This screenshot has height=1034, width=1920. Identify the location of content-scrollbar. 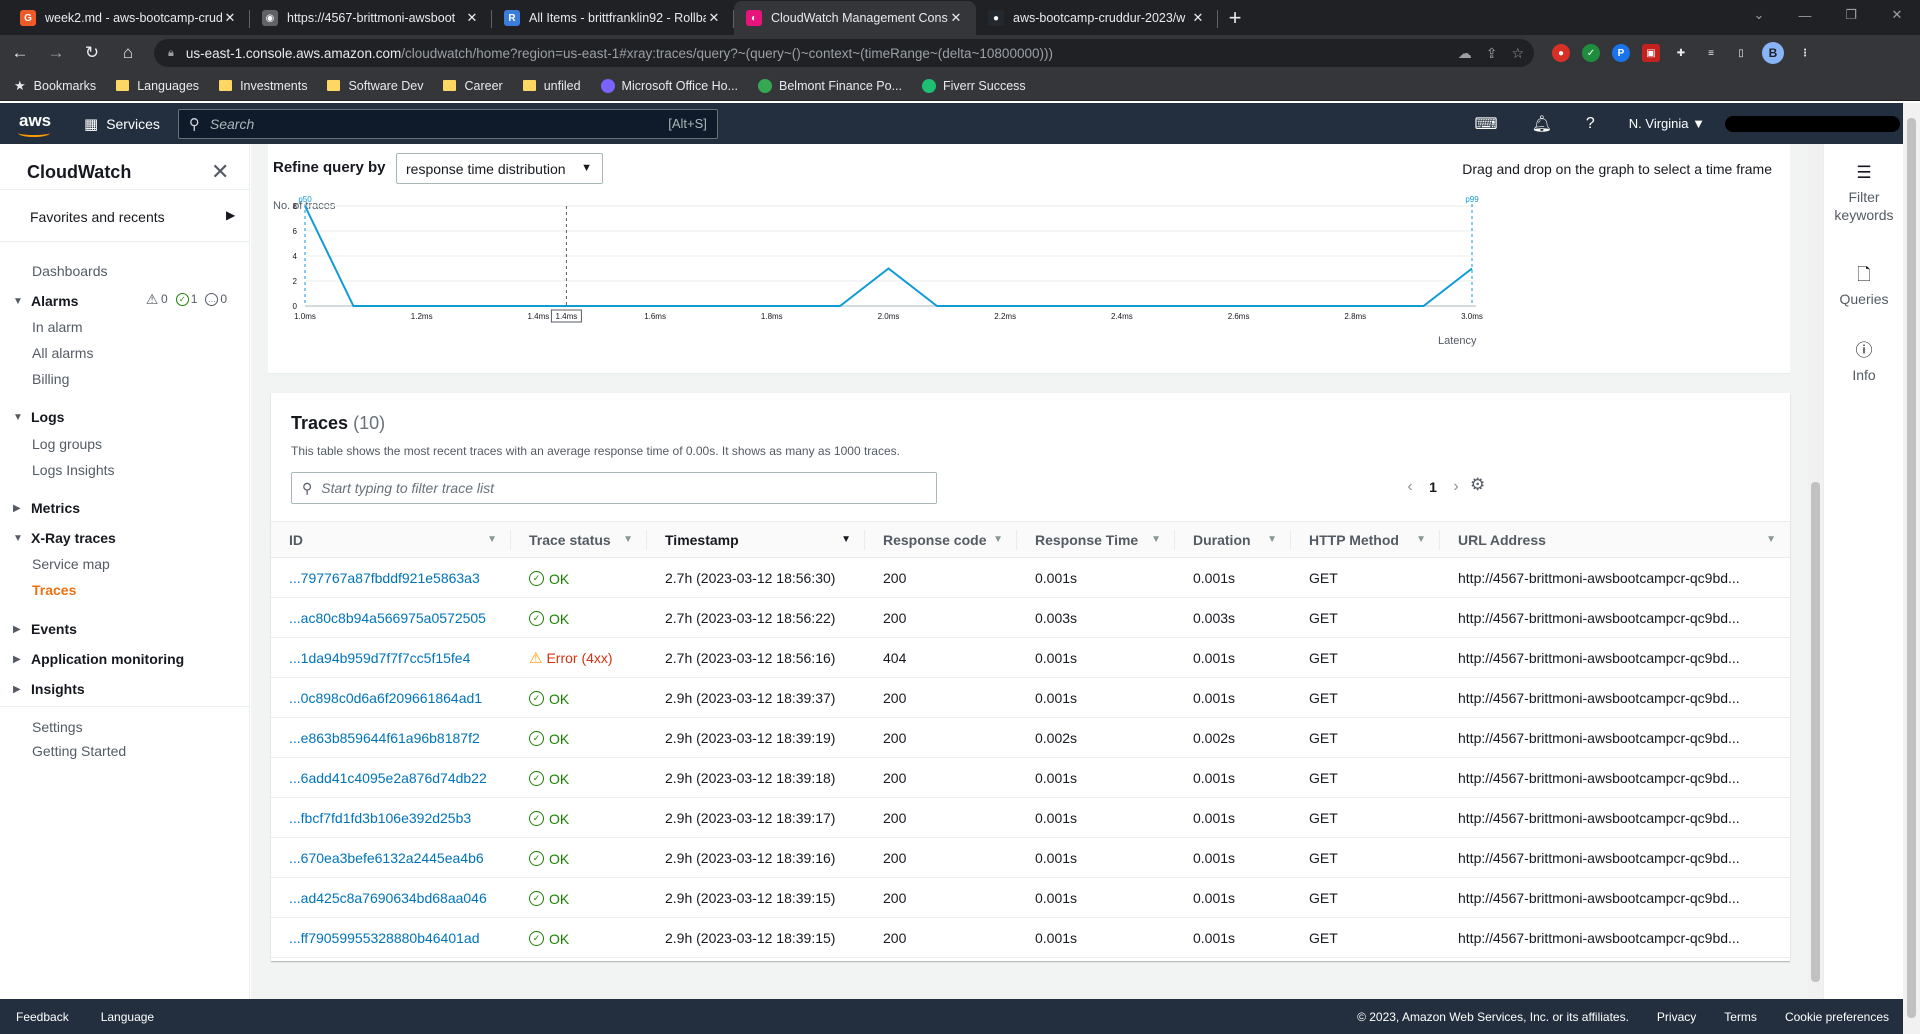
(1815, 571).